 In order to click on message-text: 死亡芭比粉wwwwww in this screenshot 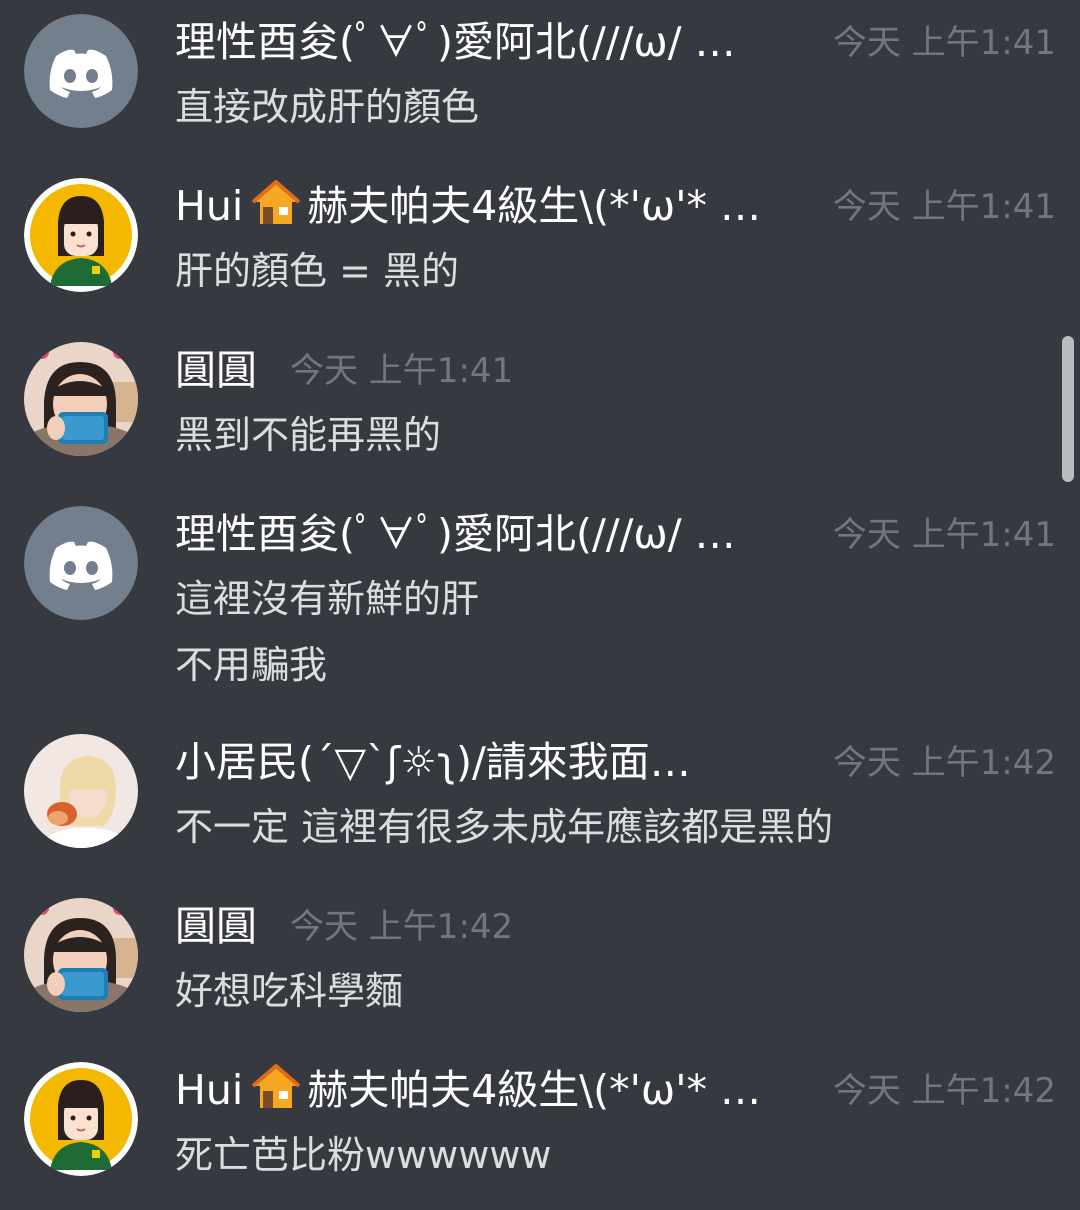, I will do `click(363, 1155)`.